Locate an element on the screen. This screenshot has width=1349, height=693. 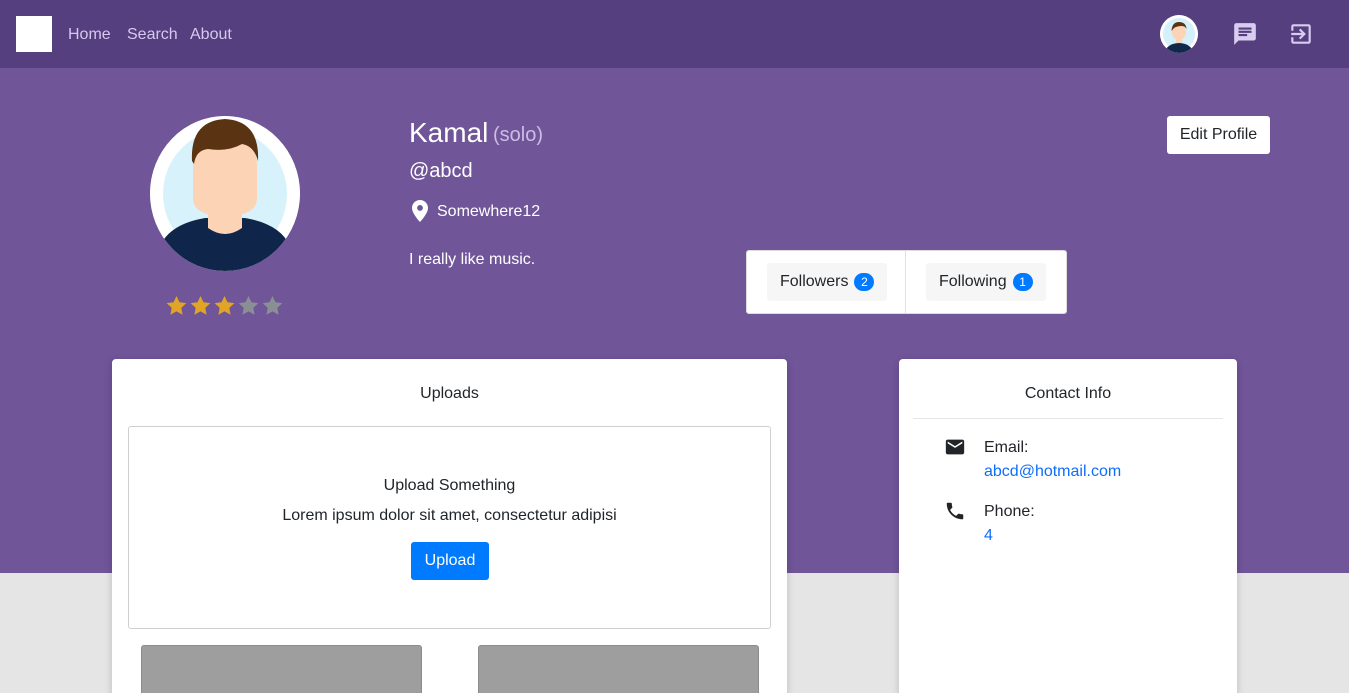
following-count-badge: 1 is located at coordinates (1022, 282).